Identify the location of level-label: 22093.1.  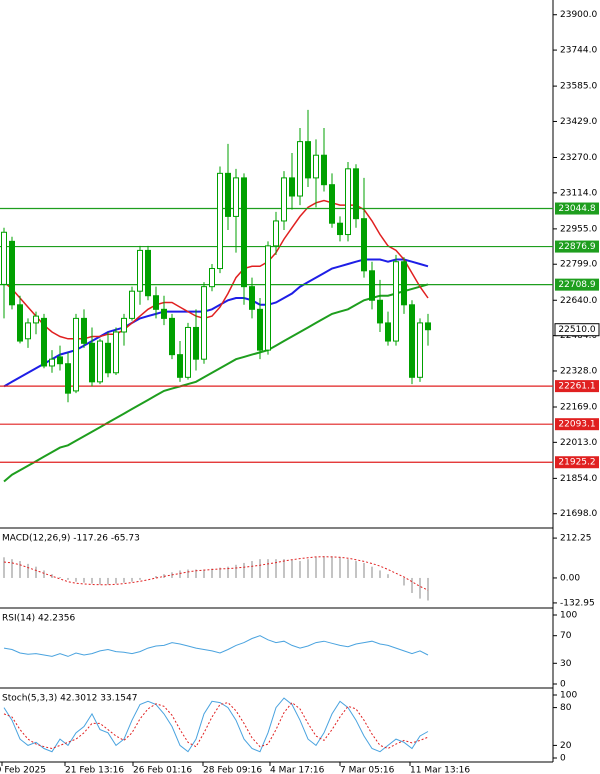
(576, 425).